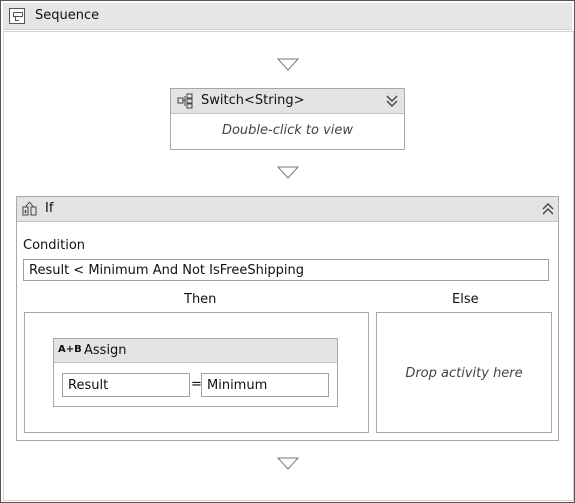 This screenshot has width=575, height=503. What do you see at coordinates (287, 130) in the screenshot?
I see `switch-view-hint: Double-click to view` at bounding box center [287, 130].